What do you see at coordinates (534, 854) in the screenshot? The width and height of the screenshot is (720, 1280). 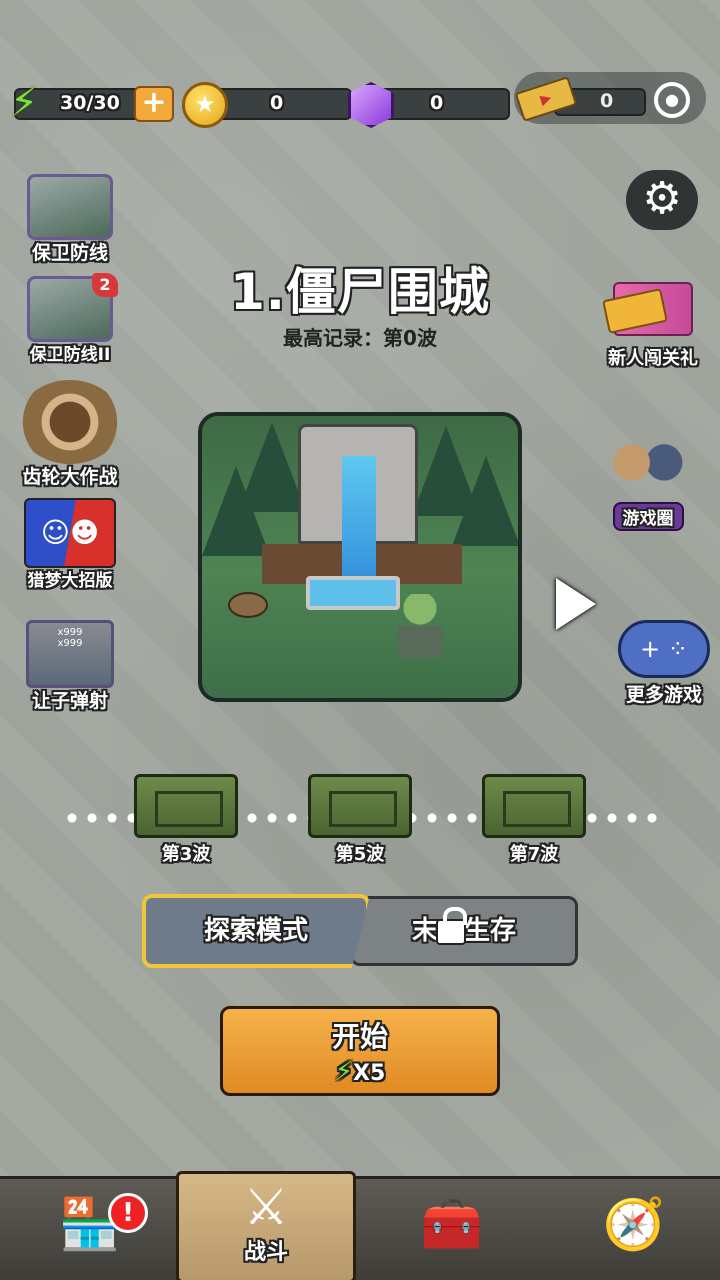 I see `wave-label: 第7波` at bounding box center [534, 854].